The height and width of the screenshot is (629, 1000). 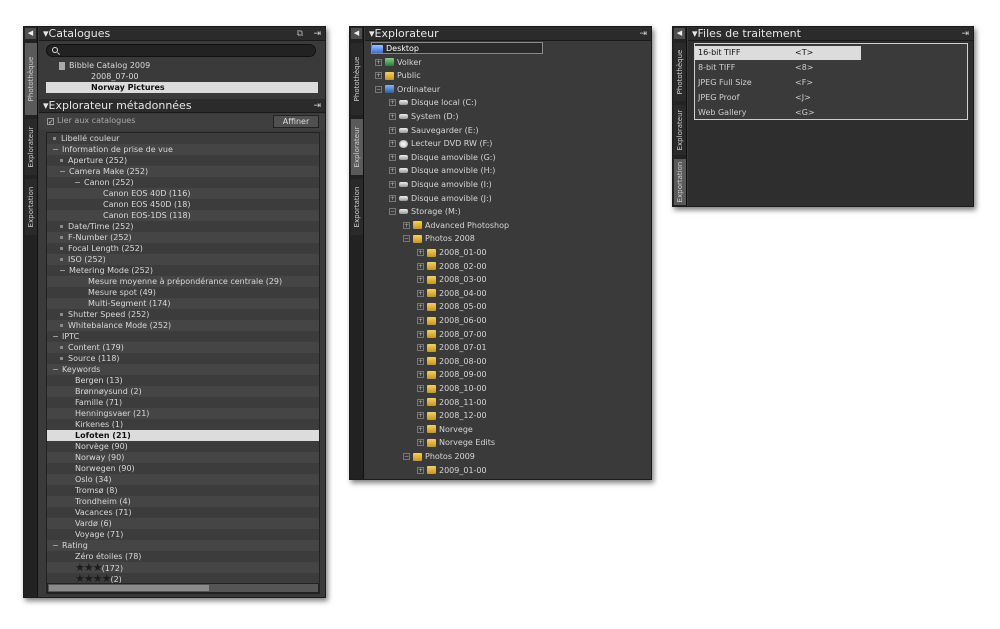 What do you see at coordinates (183, 149) in the screenshot?
I see `metadata-row: Information de prise de vue` at bounding box center [183, 149].